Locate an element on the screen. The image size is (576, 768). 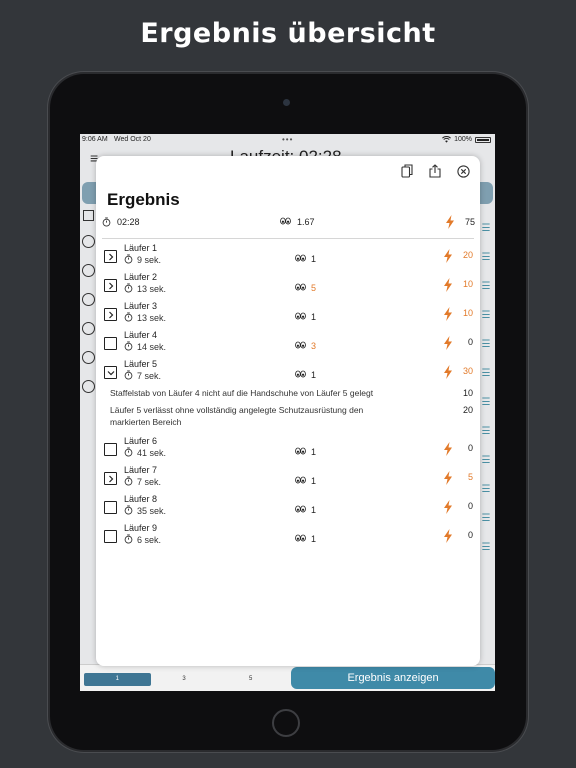
modal-toolbar is located at coordinates (435, 171).